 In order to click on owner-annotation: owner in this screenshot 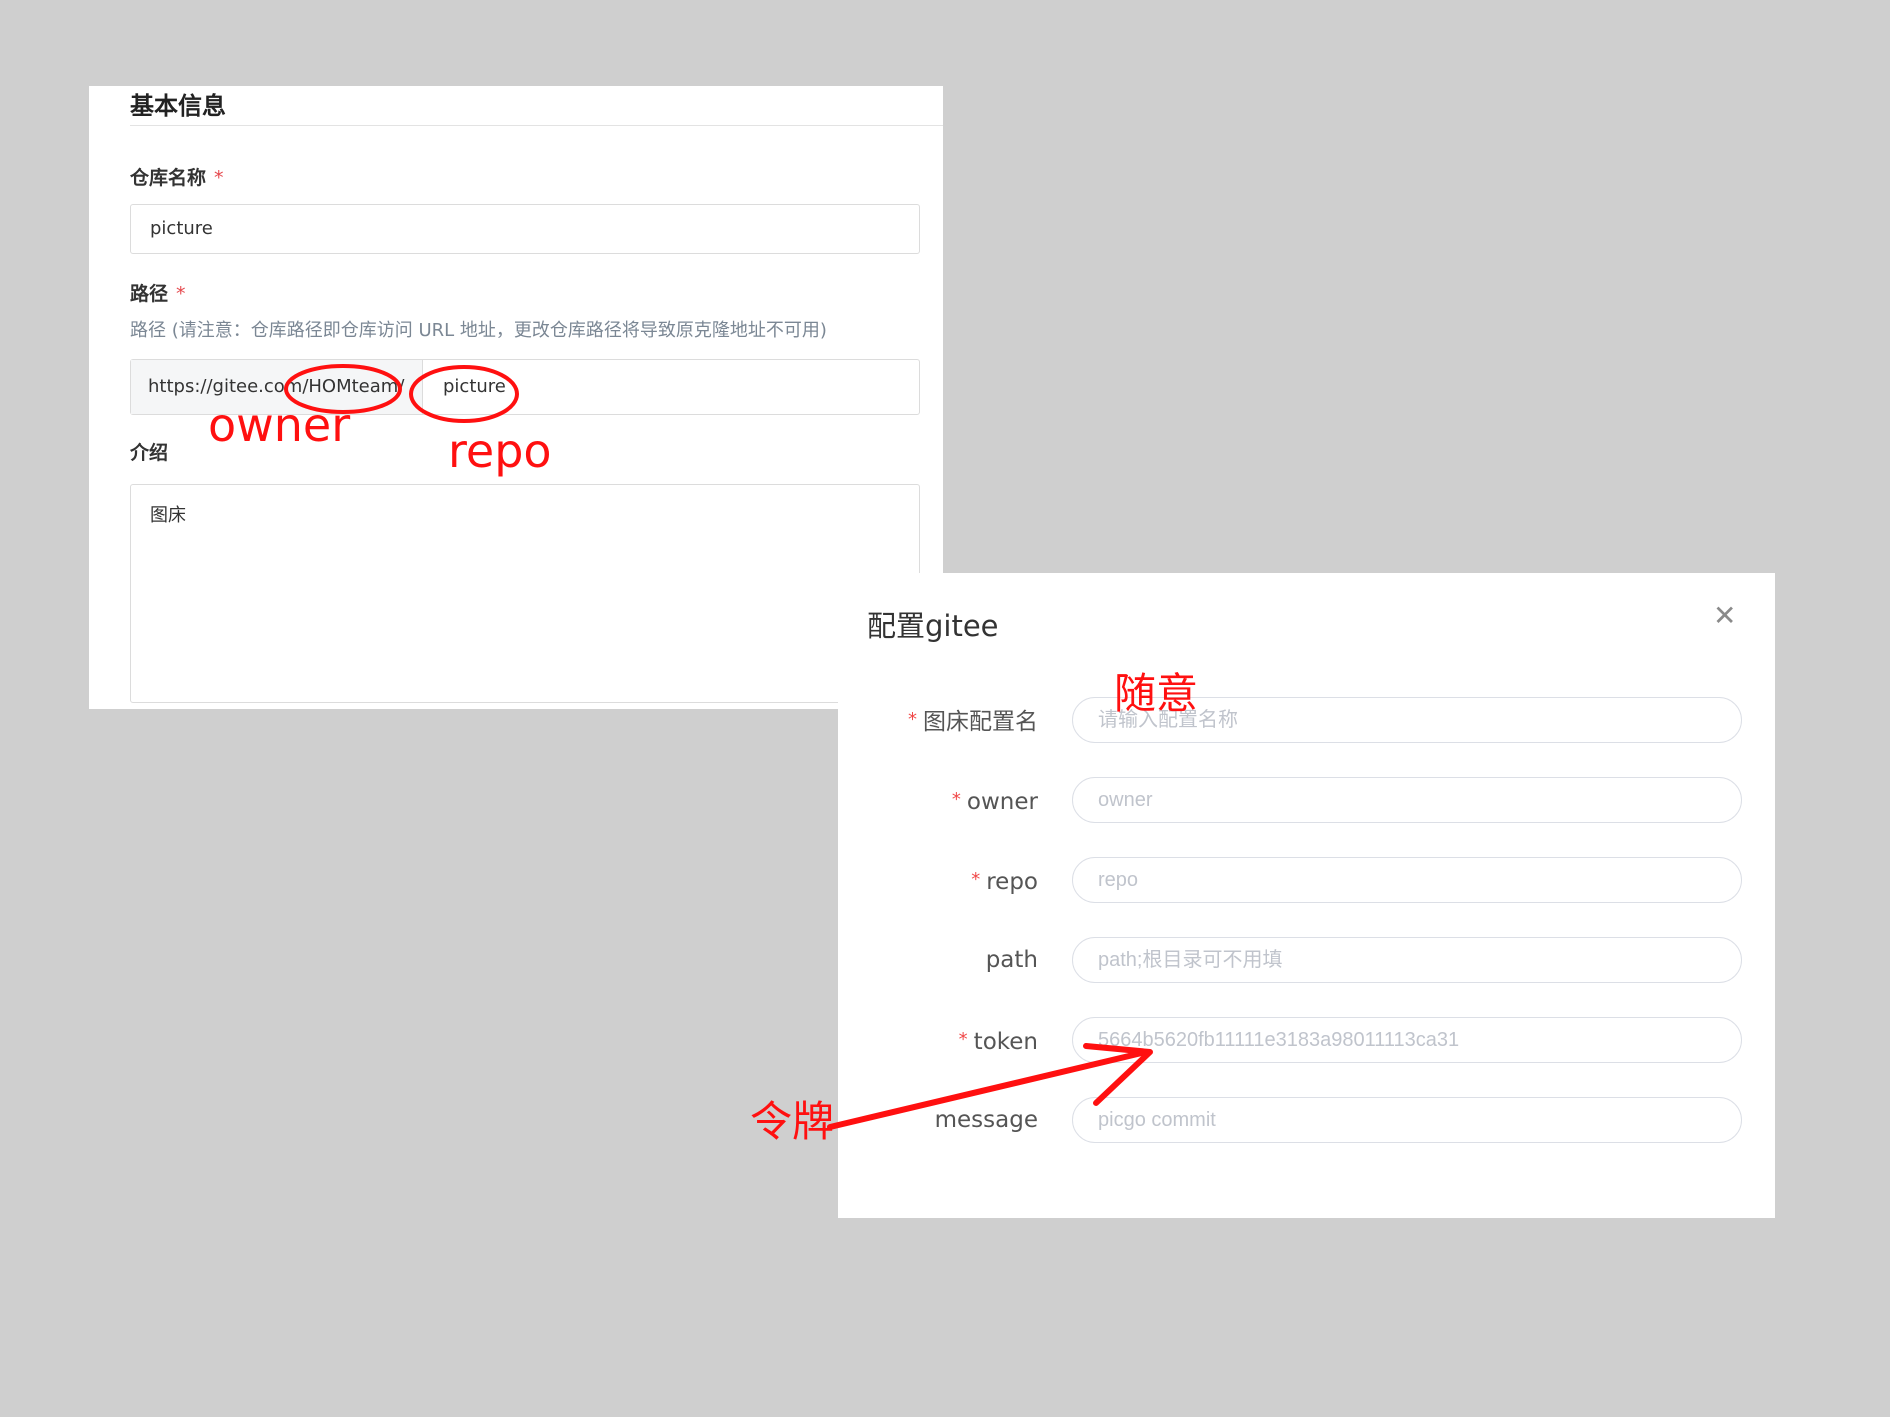, I will do `click(279, 425)`.